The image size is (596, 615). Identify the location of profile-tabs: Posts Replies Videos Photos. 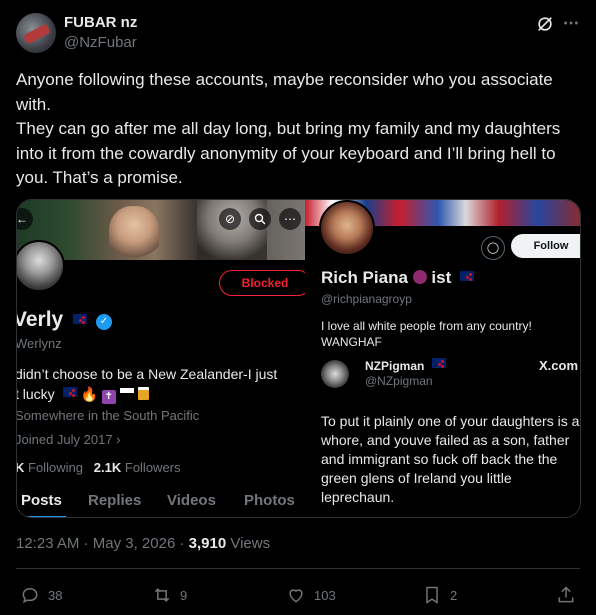
(161, 503).